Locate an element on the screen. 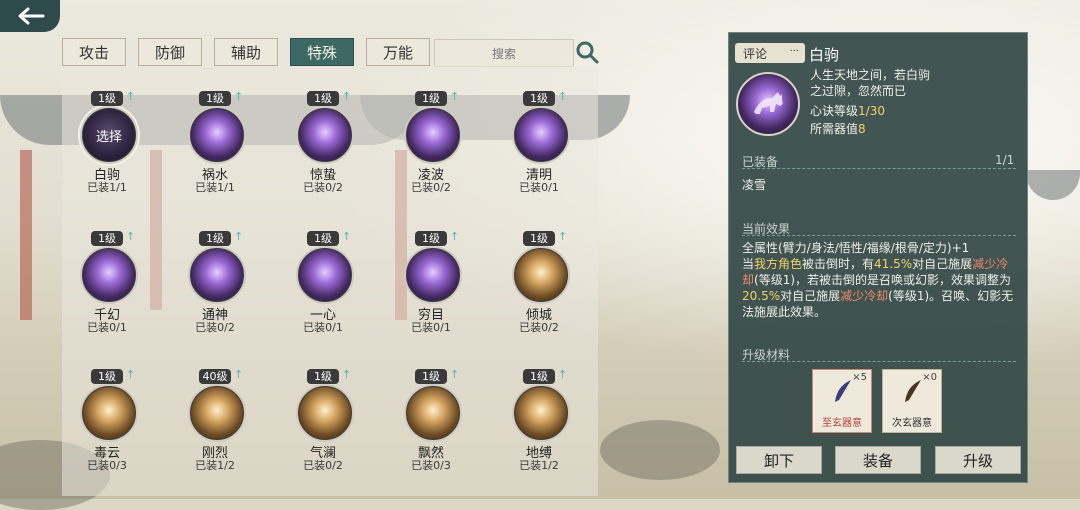 The image size is (1080, 510). selection-ring is located at coordinates (109, 135).